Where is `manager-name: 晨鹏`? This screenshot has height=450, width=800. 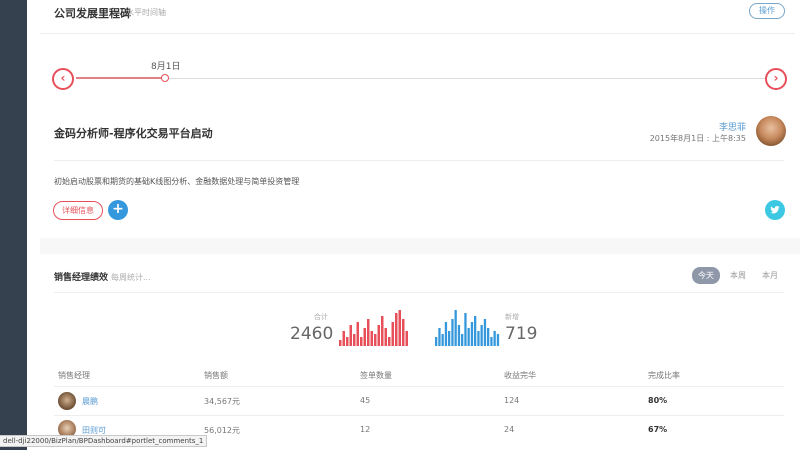 manager-name: 晨鹏 is located at coordinates (90, 401).